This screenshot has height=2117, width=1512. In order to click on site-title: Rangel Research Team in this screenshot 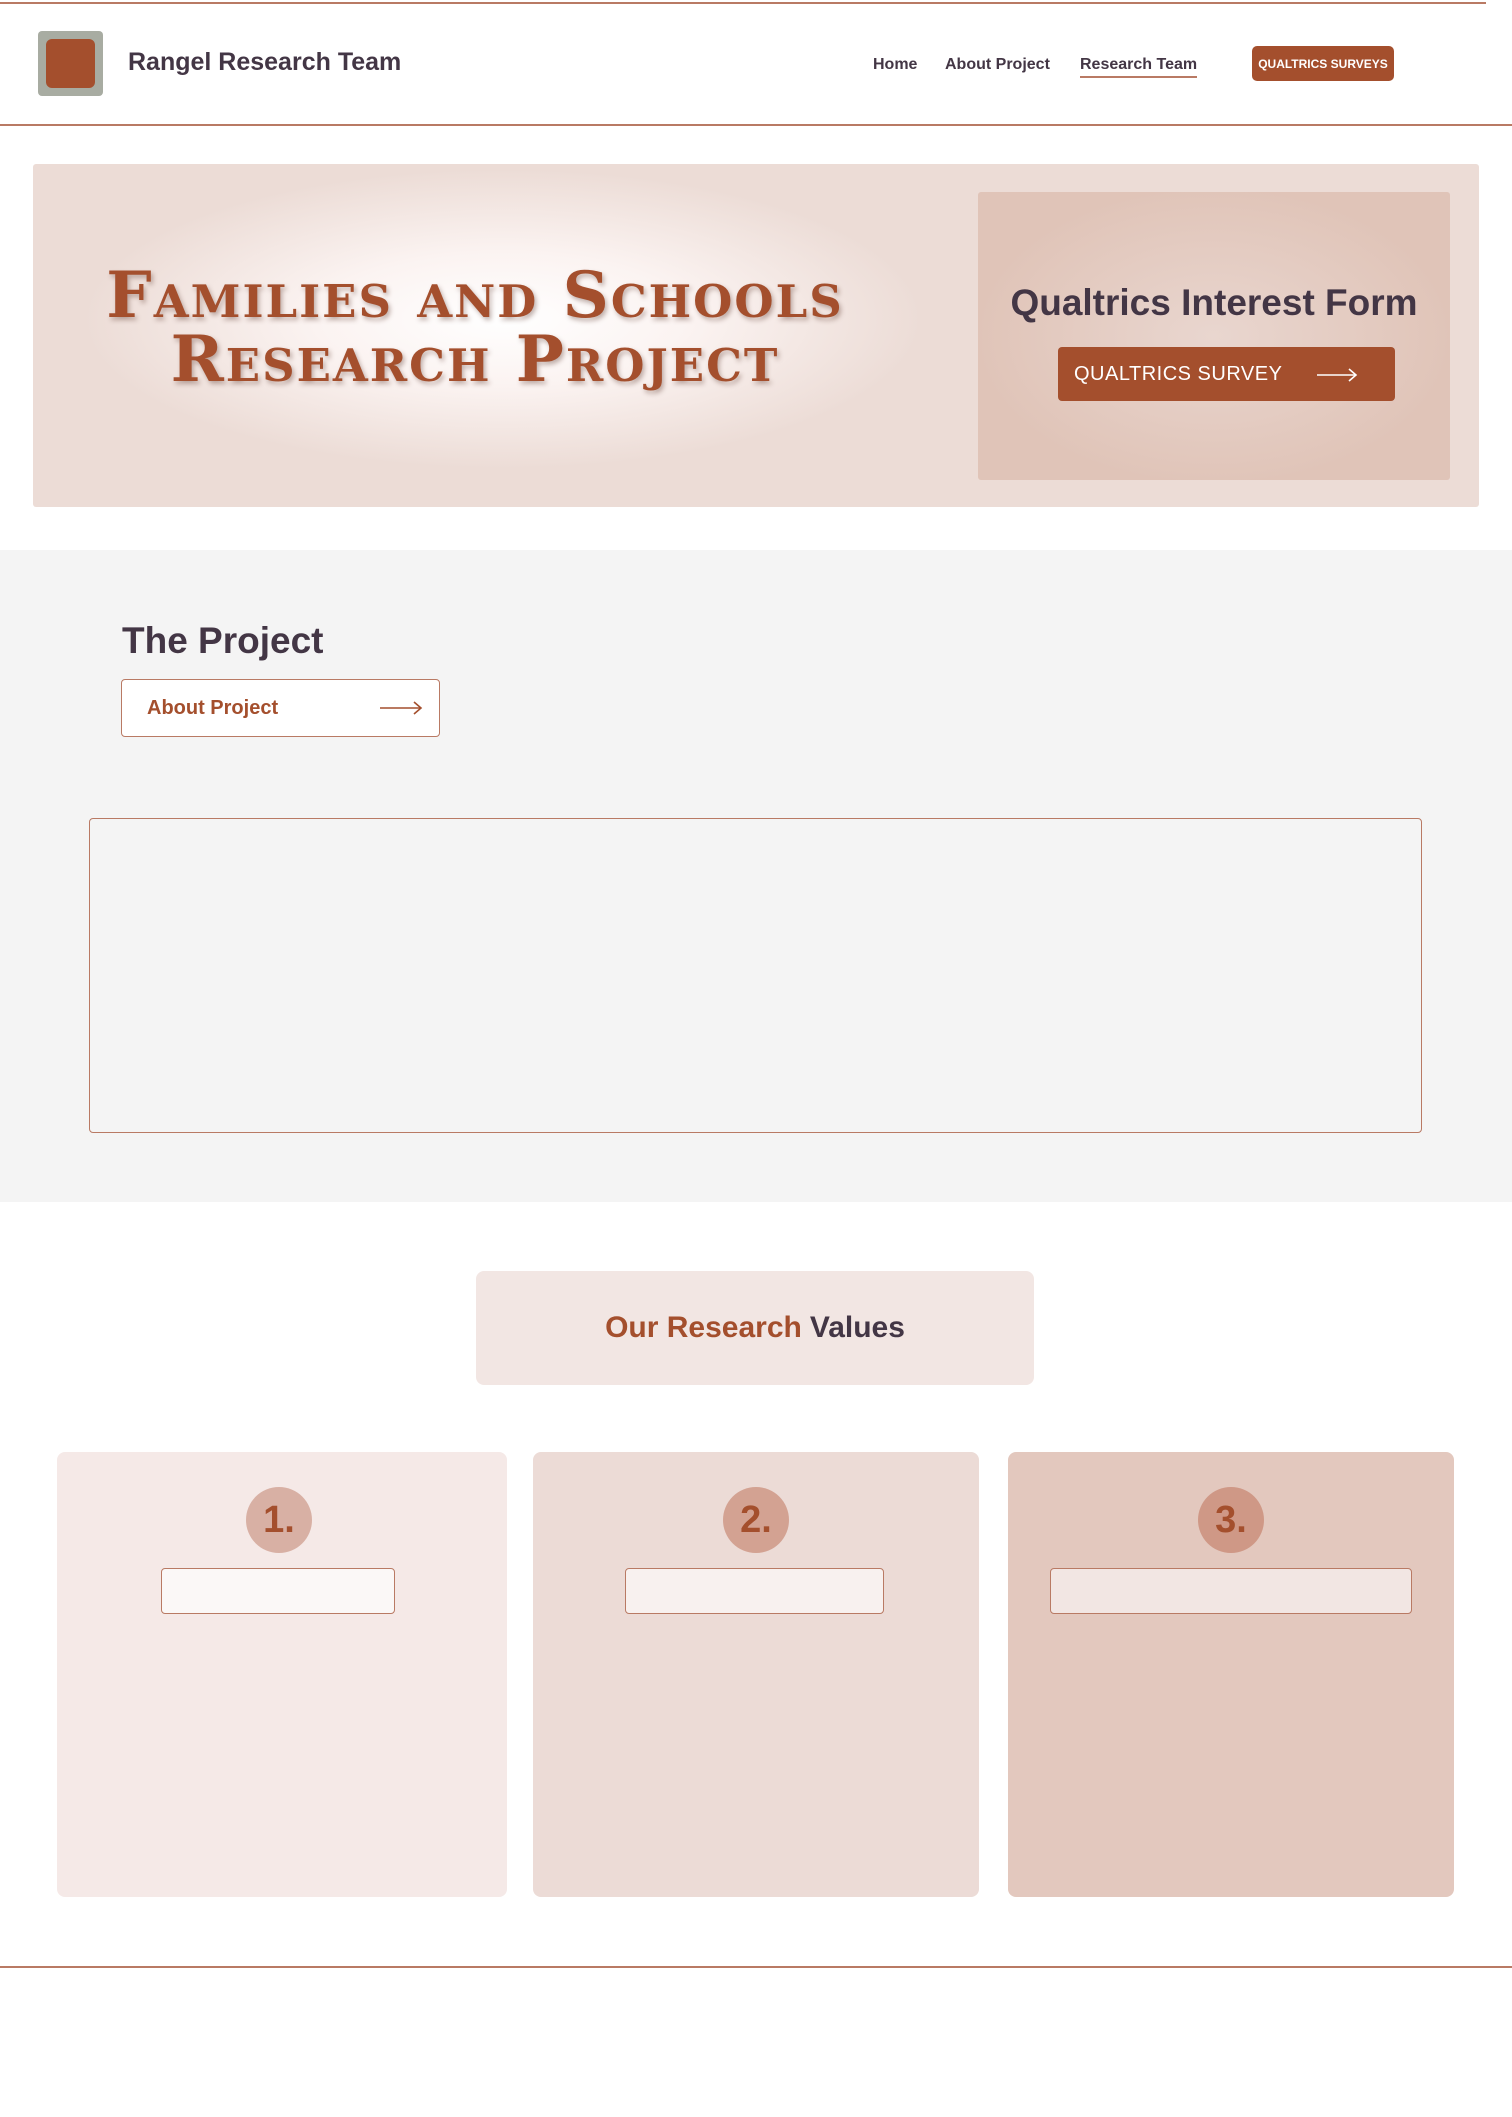, I will do `click(264, 62)`.